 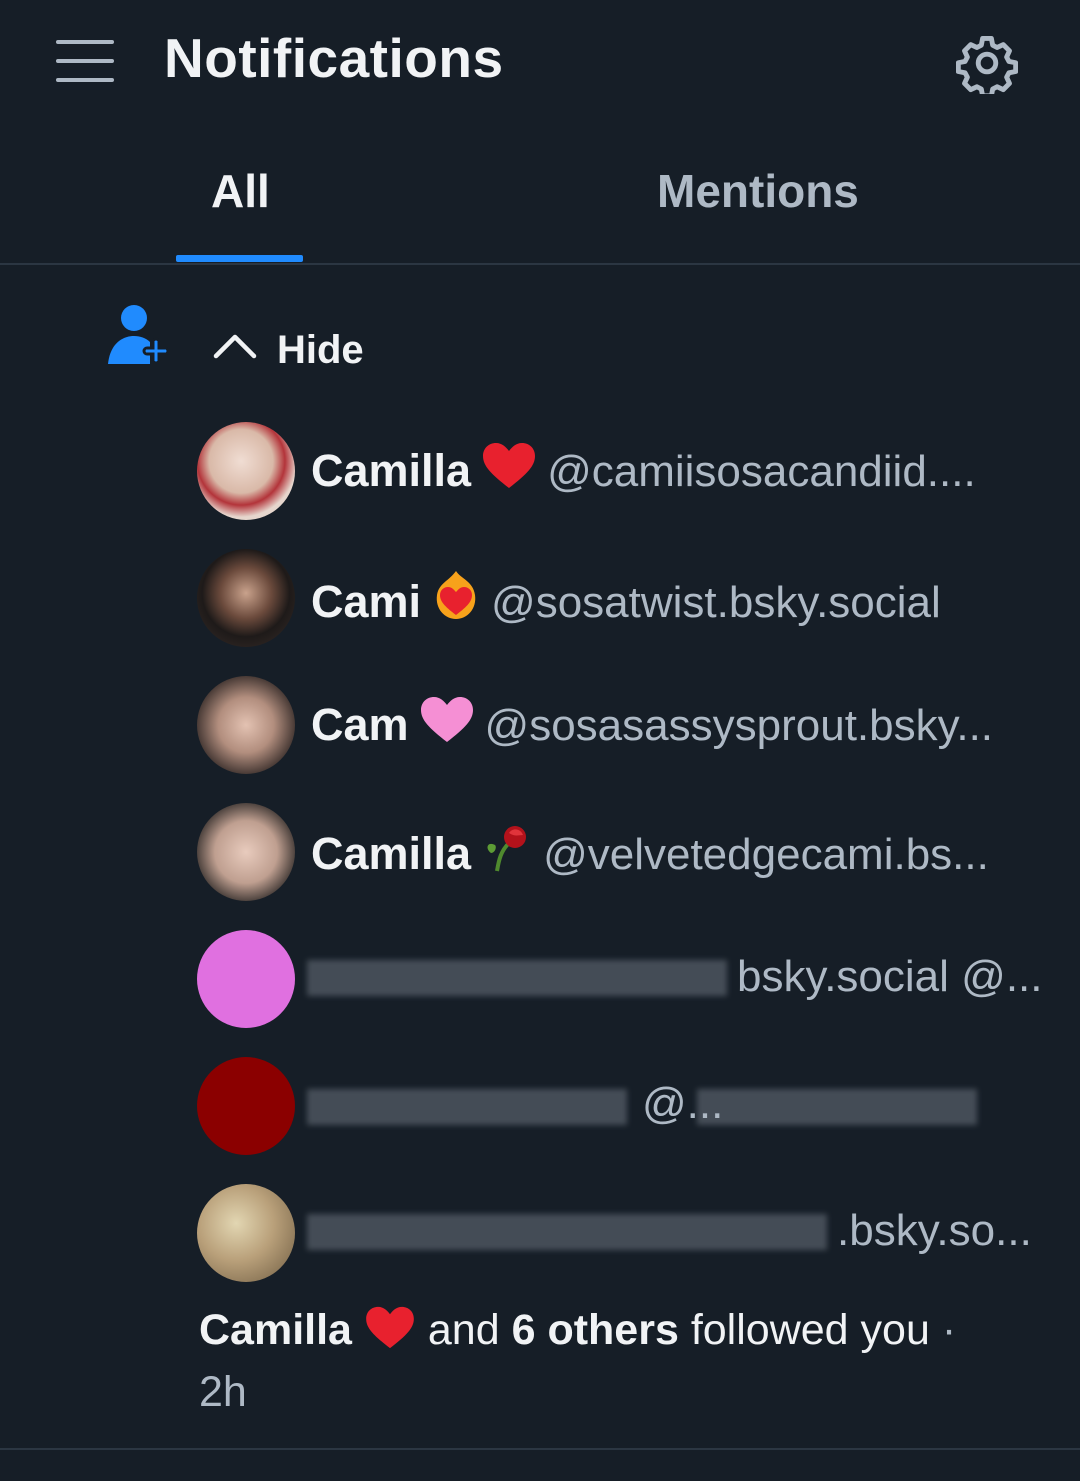 I want to click on page-title: Notifications, so click(x=334, y=58).